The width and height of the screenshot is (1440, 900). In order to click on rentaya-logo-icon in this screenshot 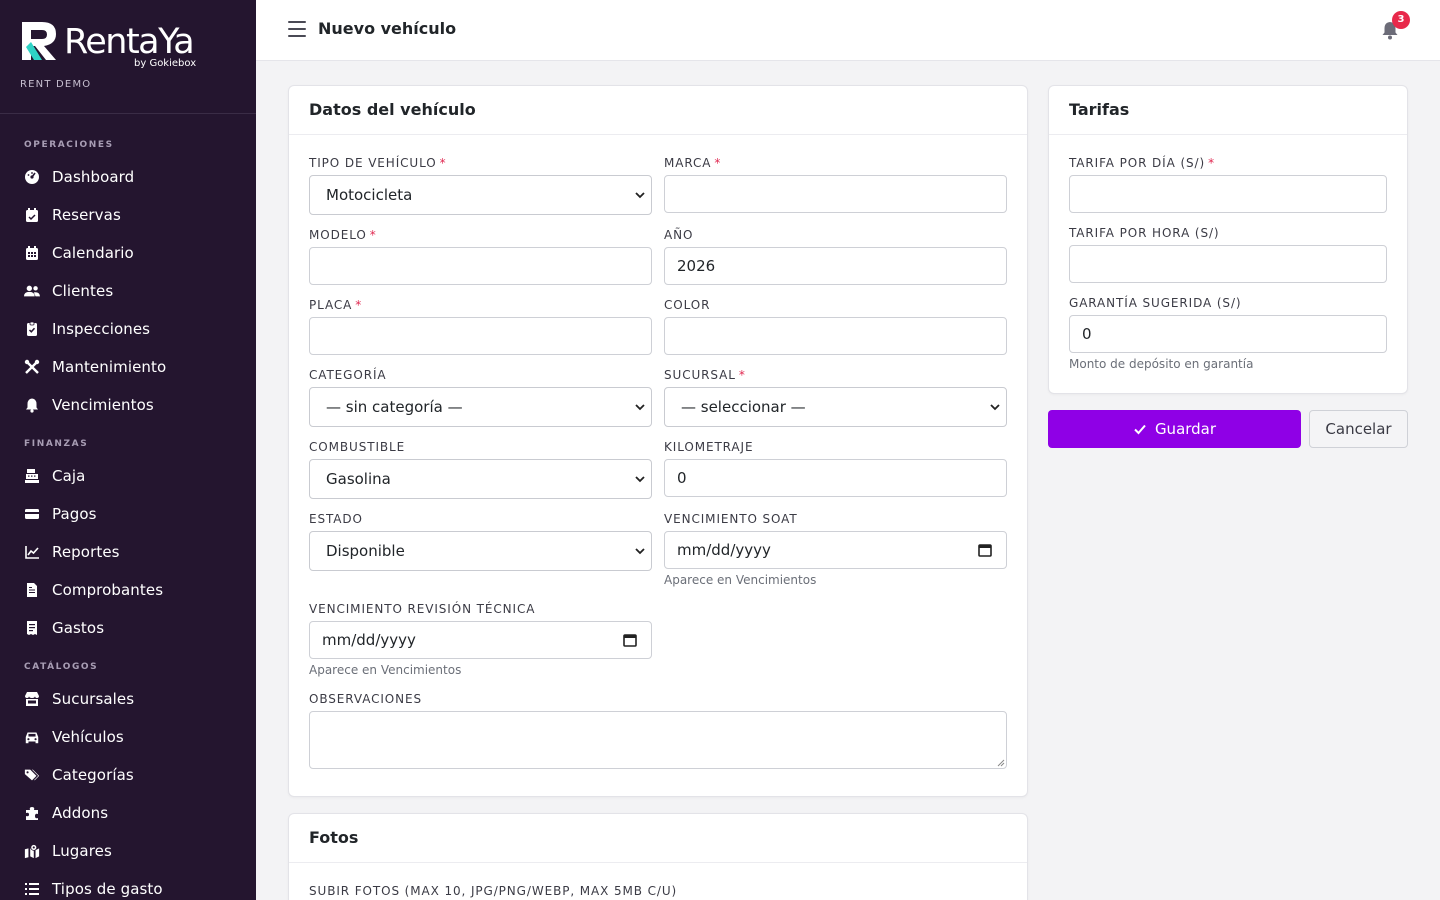, I will do `click(39, 41)`.